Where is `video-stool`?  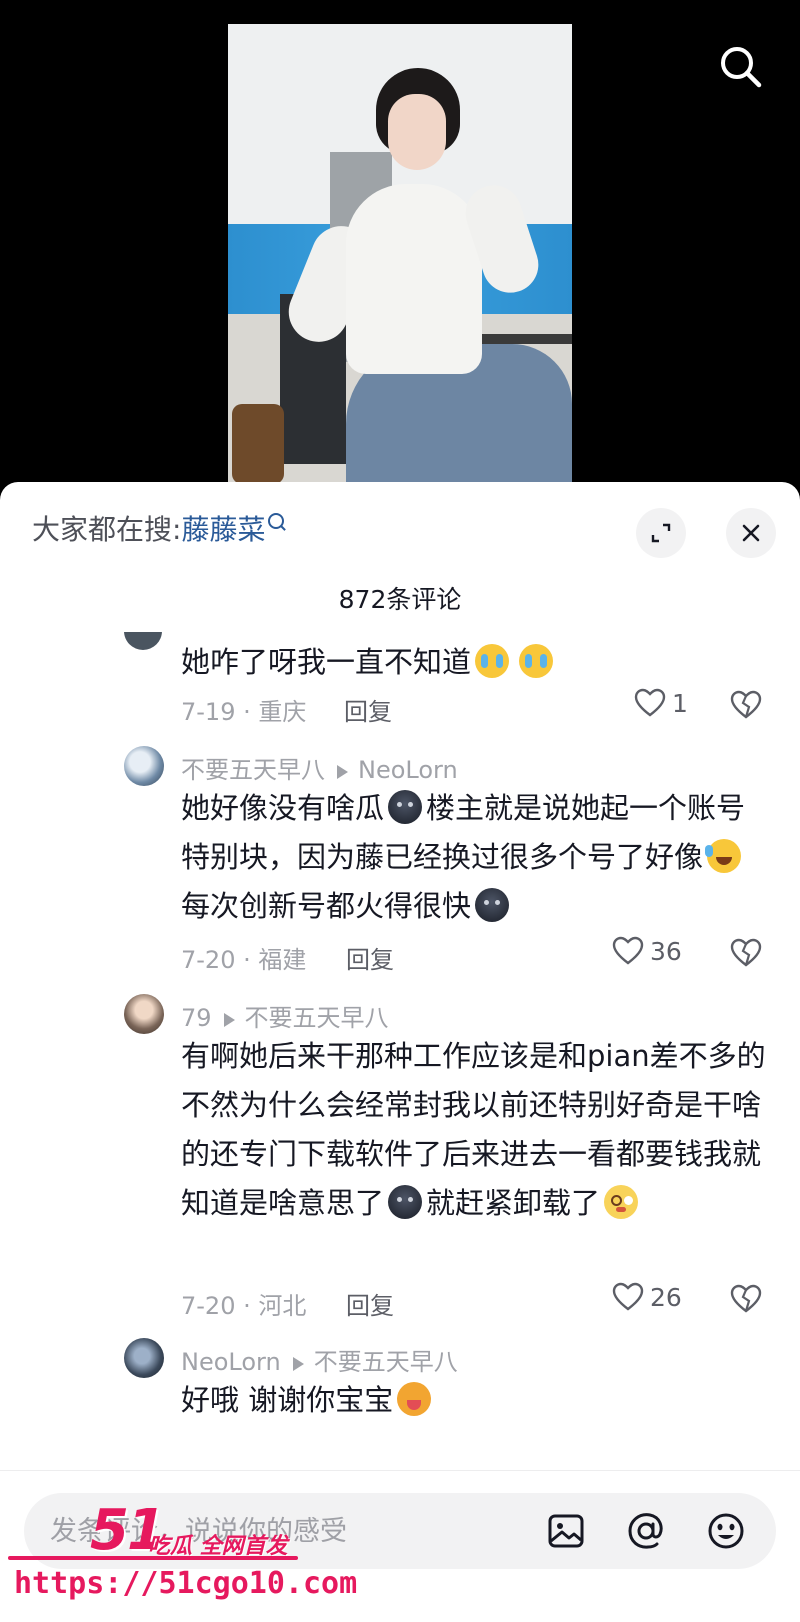 video-stool is located at coordinates (258, 444).